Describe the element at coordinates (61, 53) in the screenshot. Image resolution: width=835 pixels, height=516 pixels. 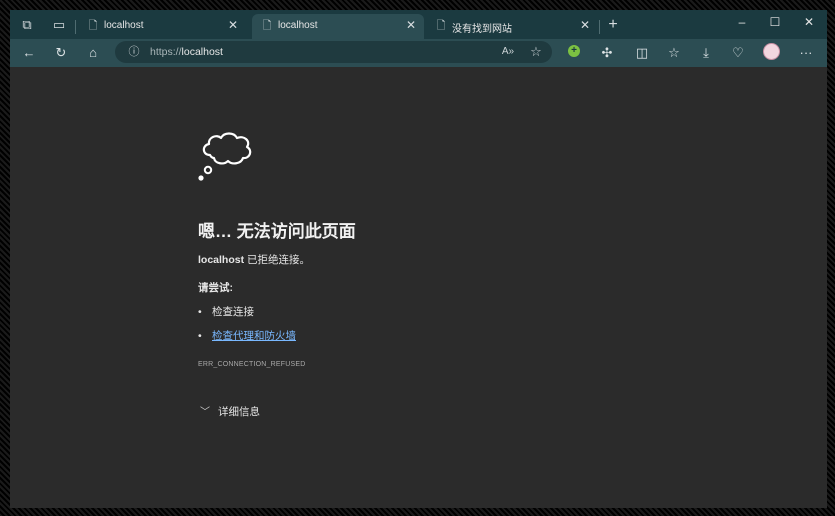
I see `refresh-icon: ↻` at that location.